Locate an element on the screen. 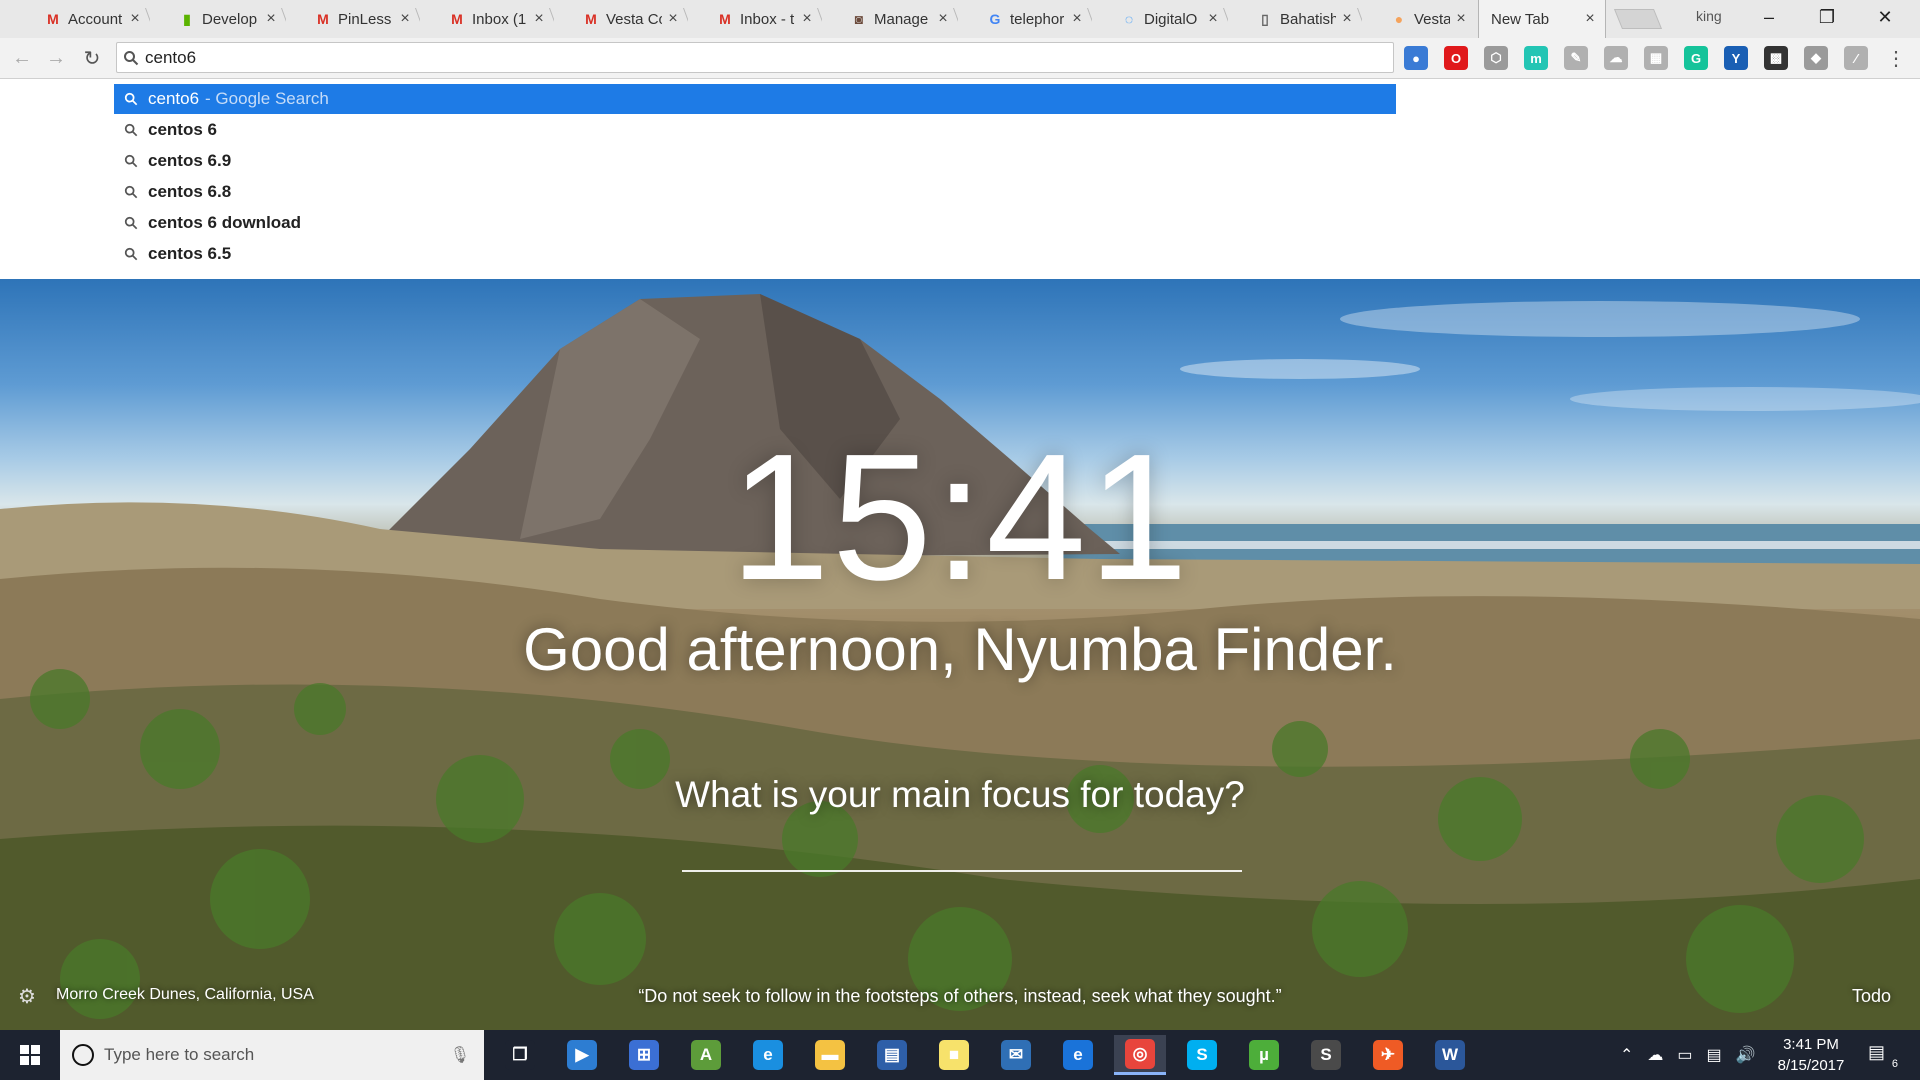 This screenshot has height=1080, width=1920. address-input is located at coordinates (745, 57).